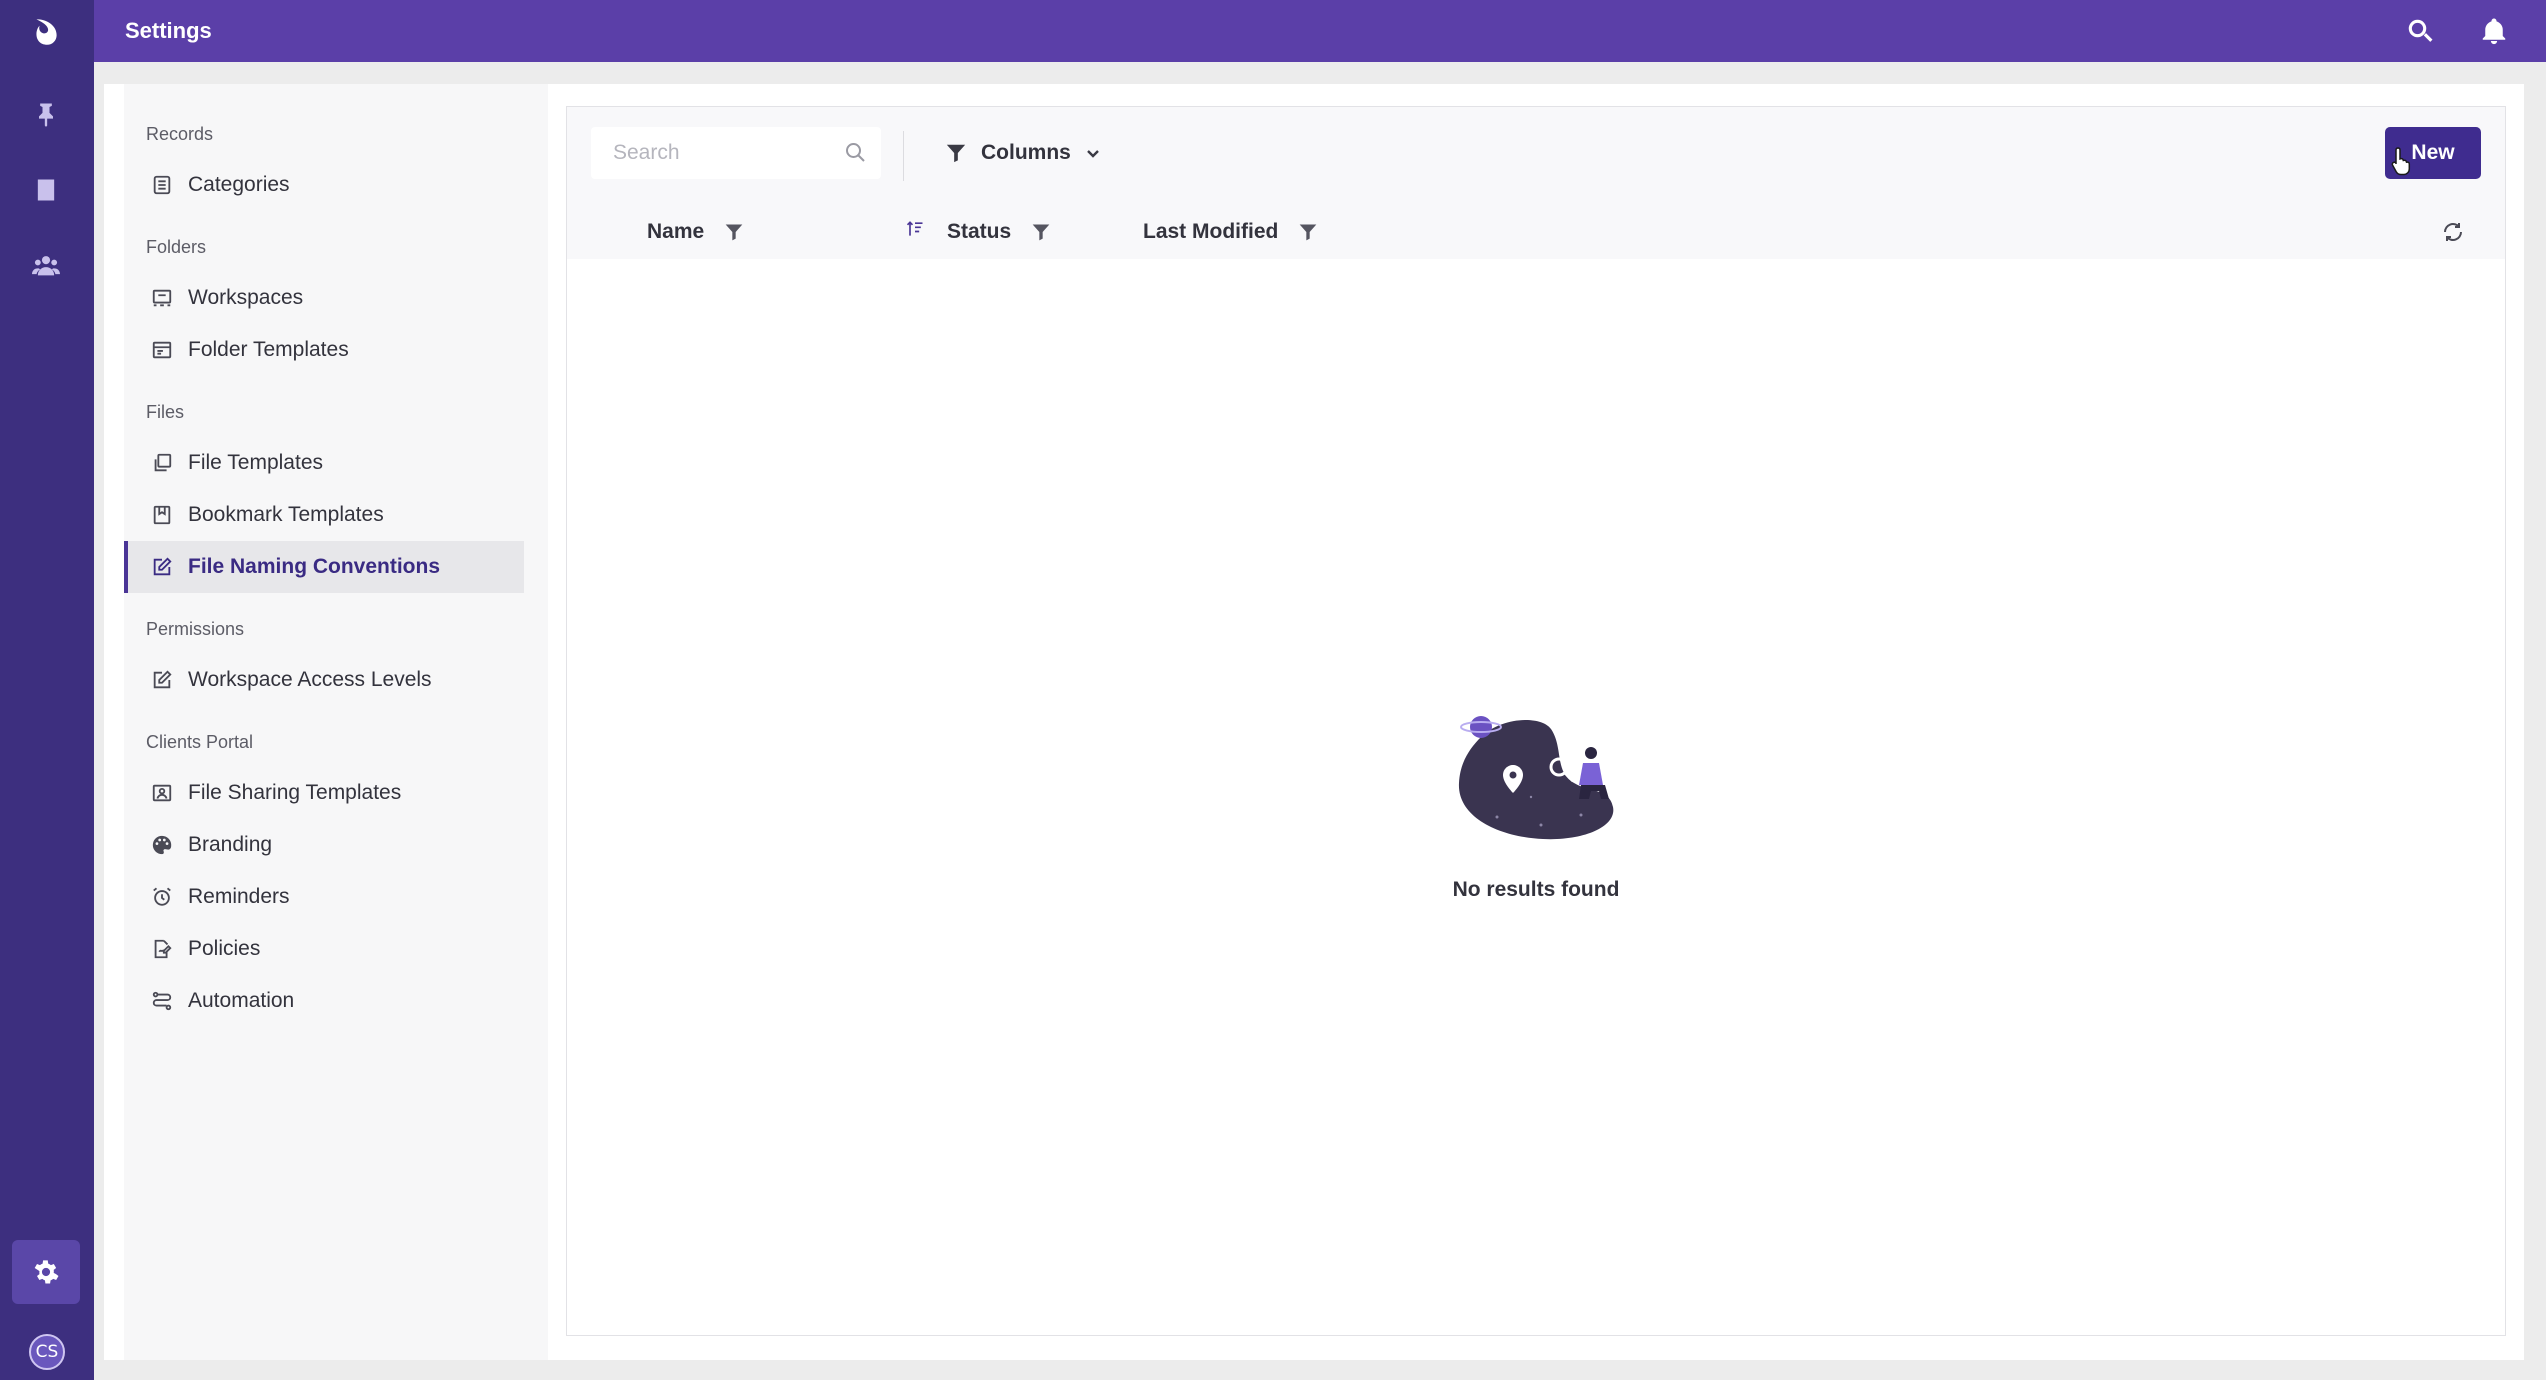 The height and width of the screenshot is (1380, 2546). I want to click on no-results-illustration, so click(1536, 774).